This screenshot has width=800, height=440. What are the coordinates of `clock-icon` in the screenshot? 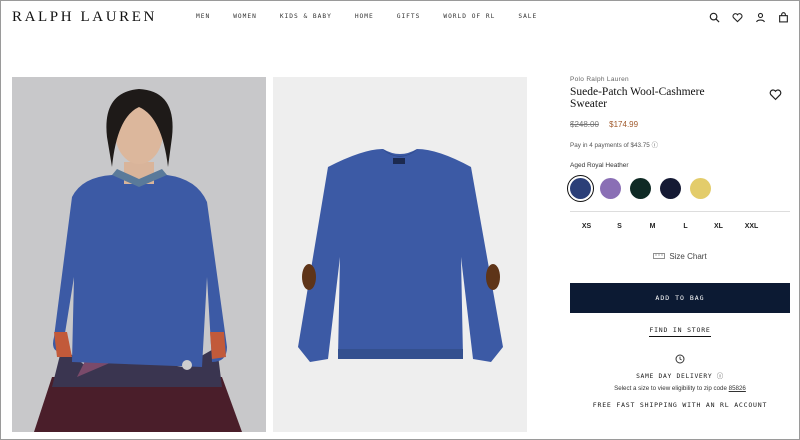 It's located at (680, 359).